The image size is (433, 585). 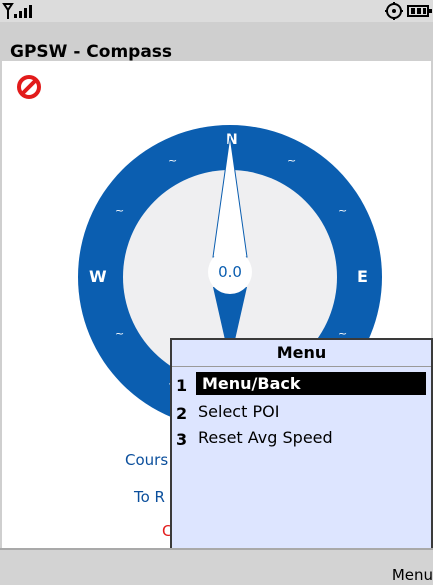 What do you see at coordinates (216, 566) in the screenshot?
I see `softkey-bar: Menu` at bounding box center [216, 566].